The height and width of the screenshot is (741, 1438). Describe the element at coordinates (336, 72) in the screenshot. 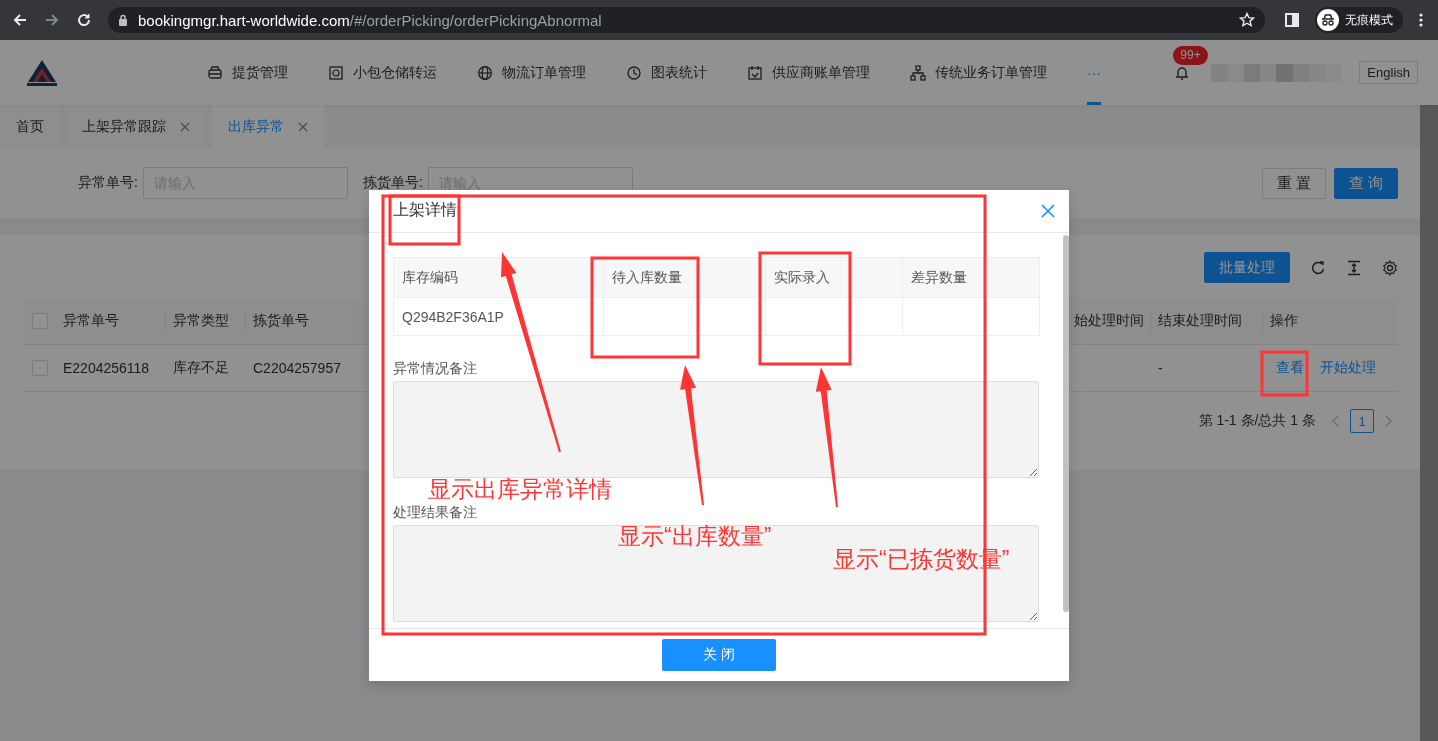

I see `square-icon` at that location.